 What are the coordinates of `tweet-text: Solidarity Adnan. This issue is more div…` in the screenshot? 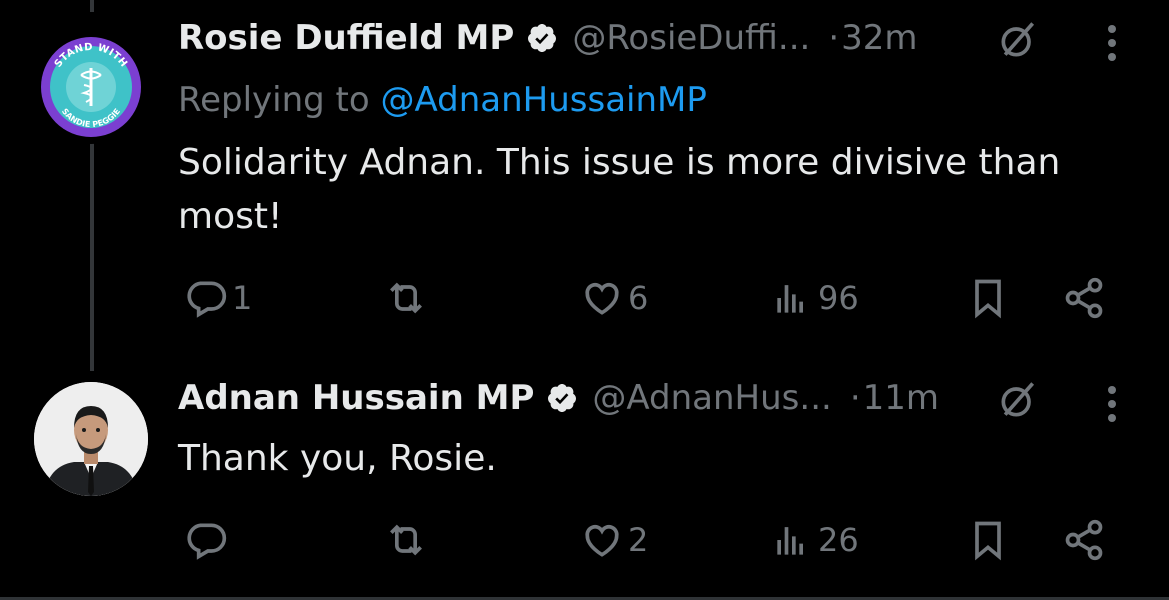 It's located at (619, 189).